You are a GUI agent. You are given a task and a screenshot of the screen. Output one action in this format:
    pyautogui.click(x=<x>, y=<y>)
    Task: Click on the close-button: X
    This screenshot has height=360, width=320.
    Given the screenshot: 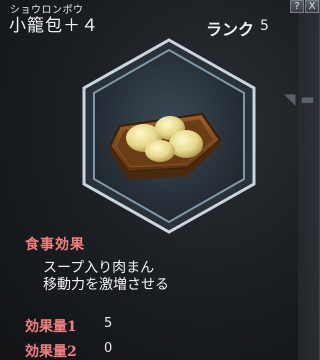 What is the action you would take?
    pyautogui.click(x=312, y=6)
    